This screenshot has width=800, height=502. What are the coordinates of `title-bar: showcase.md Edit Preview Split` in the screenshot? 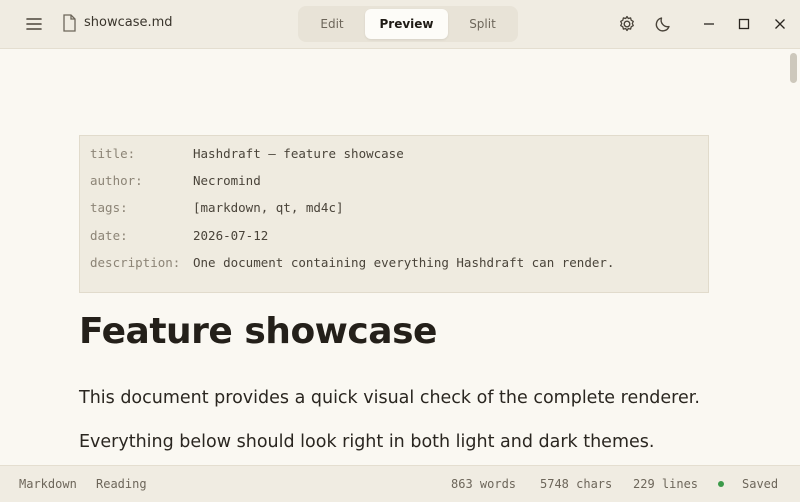 It's located at (400, 24).